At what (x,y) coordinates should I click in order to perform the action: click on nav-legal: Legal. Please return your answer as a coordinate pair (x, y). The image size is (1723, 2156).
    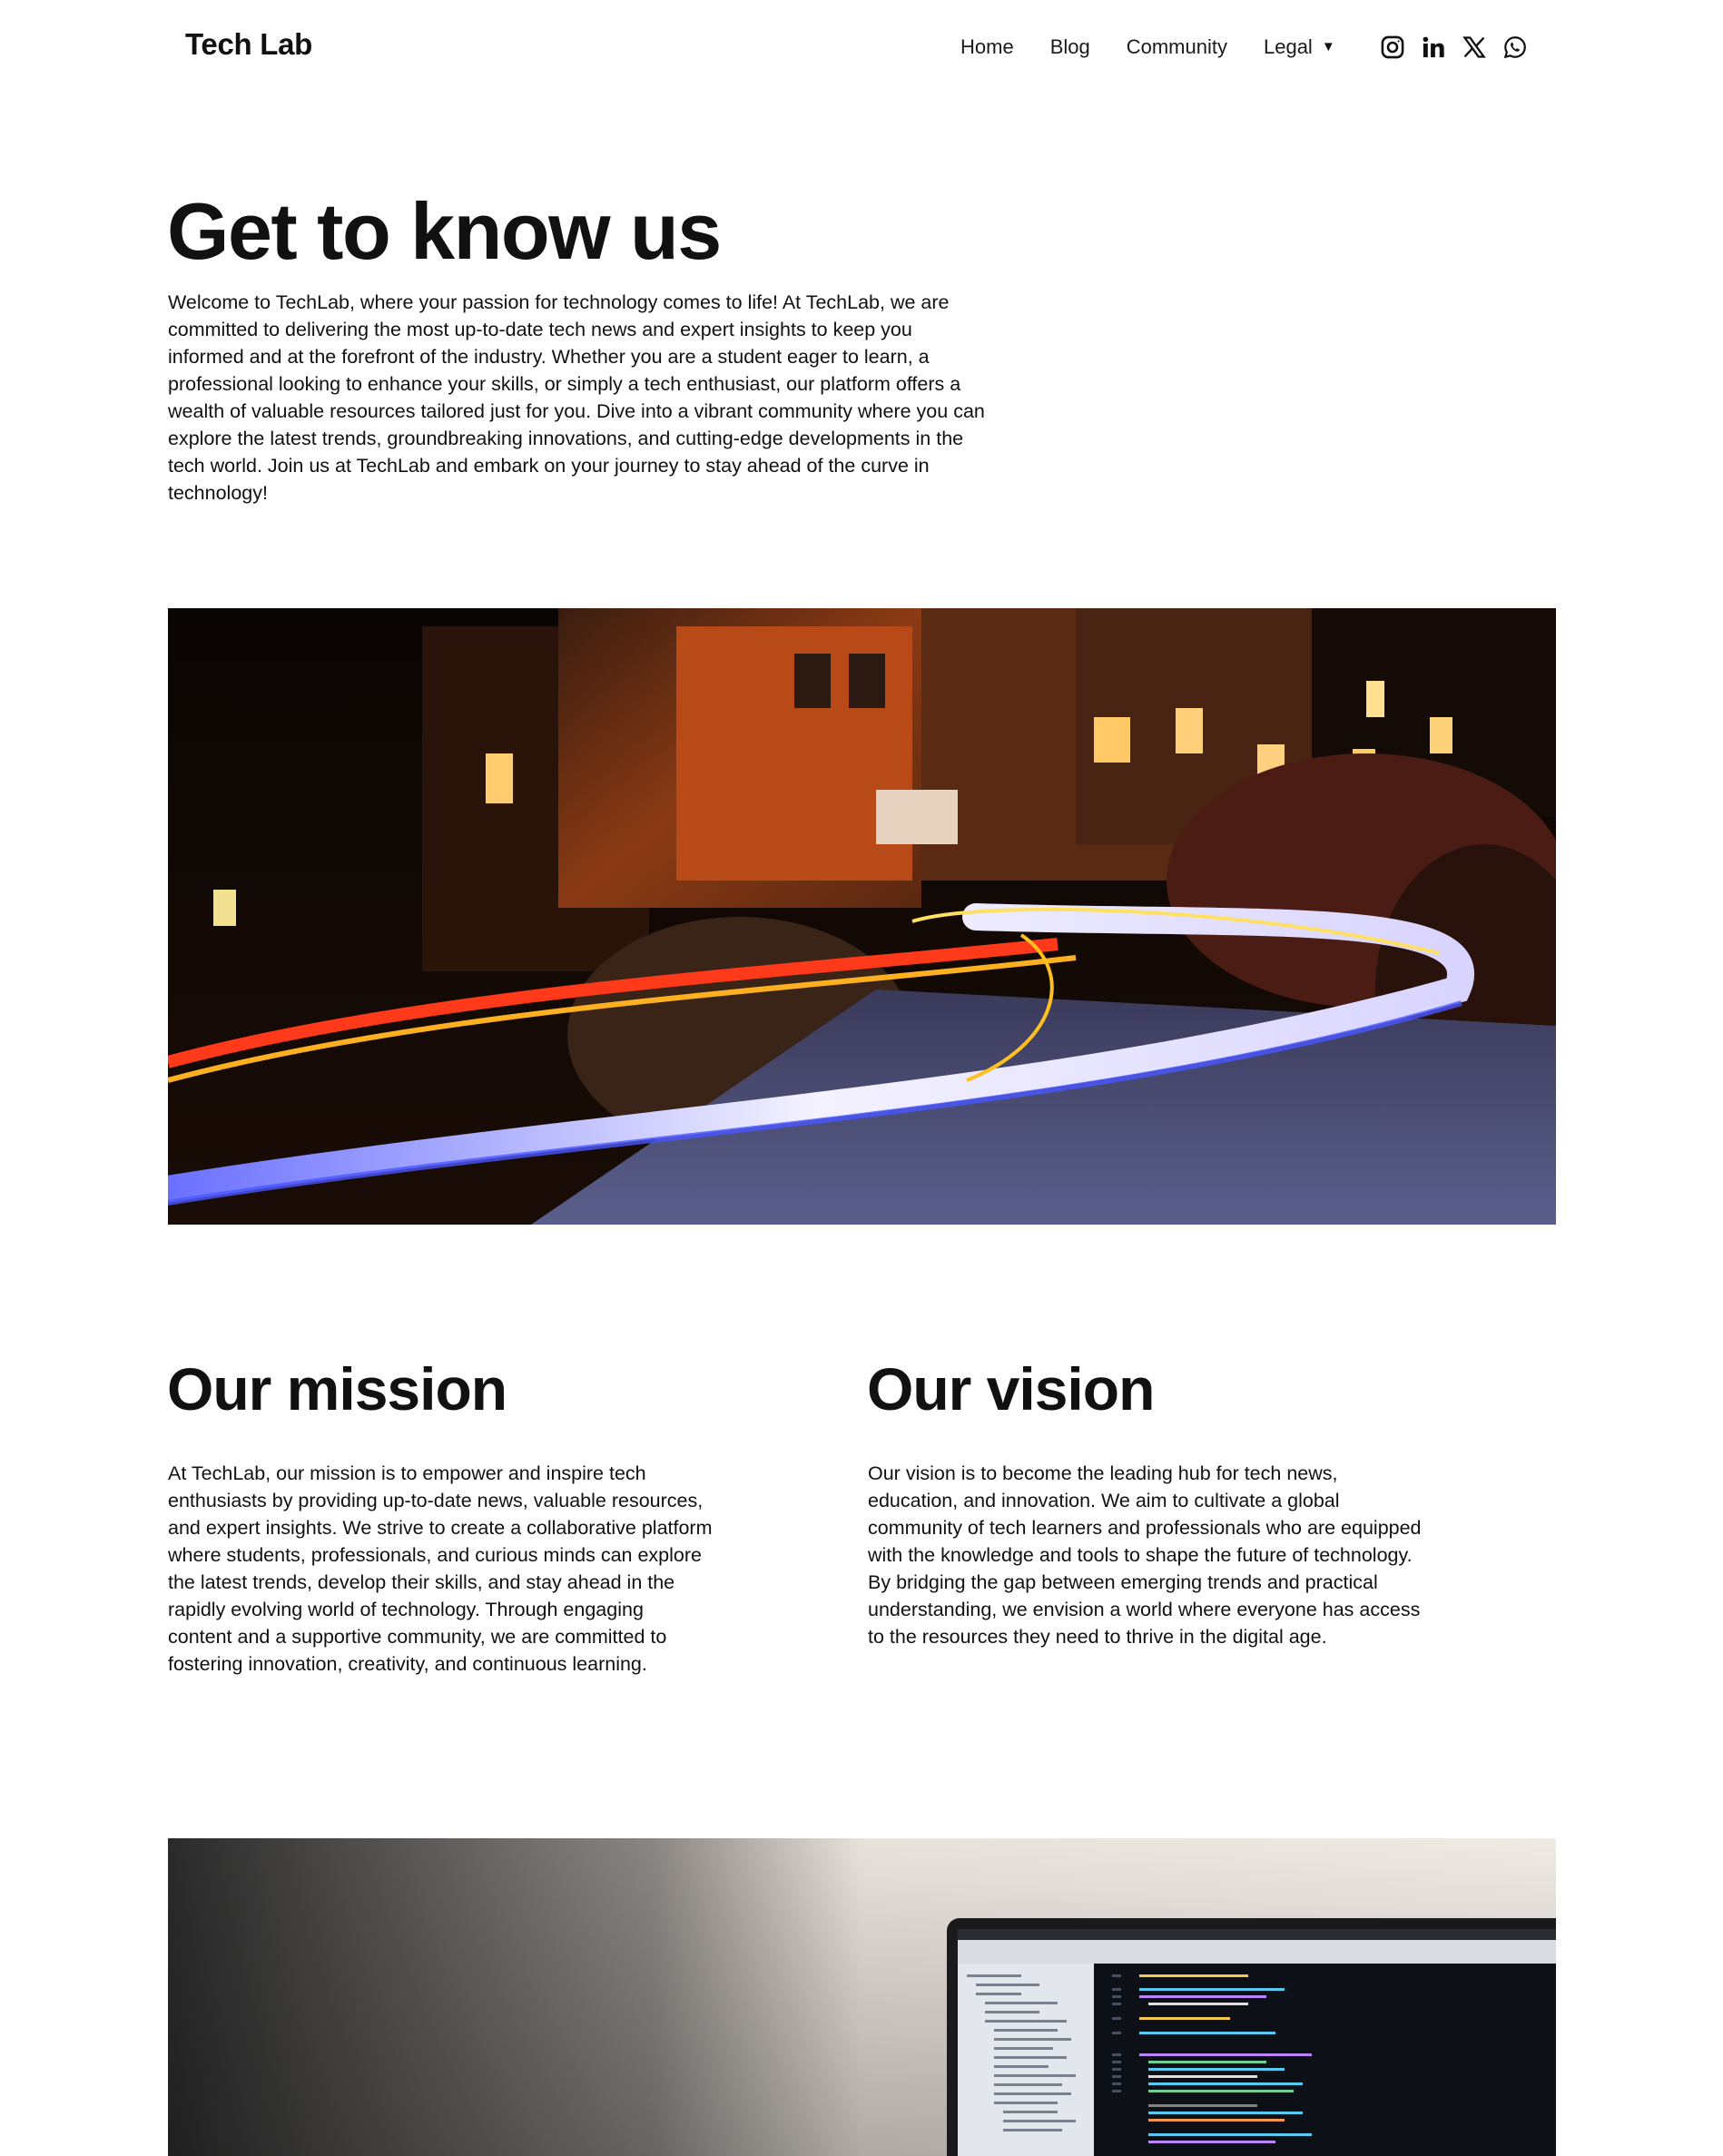
    Looking at the image, I should click on (1288, 47).